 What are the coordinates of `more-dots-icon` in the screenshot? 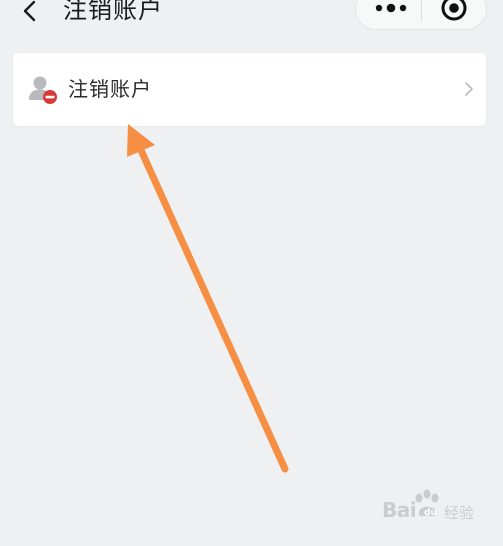 It's located at (391, 8).